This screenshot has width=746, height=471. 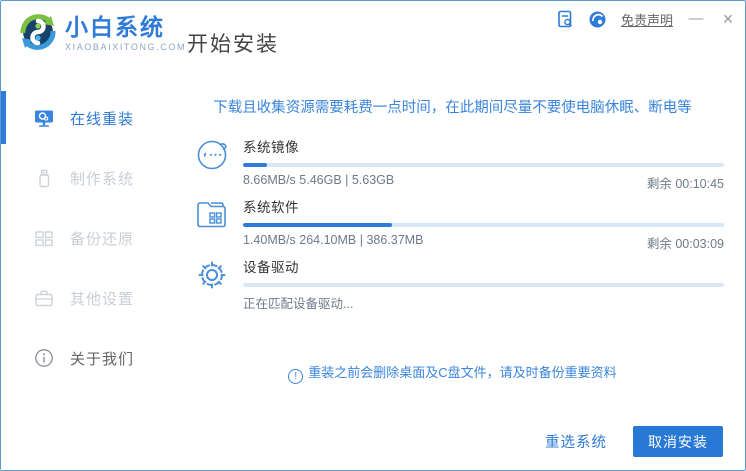 I want to click on sidebar-item-make-system: 制作系统, so click(x=86, y=178).